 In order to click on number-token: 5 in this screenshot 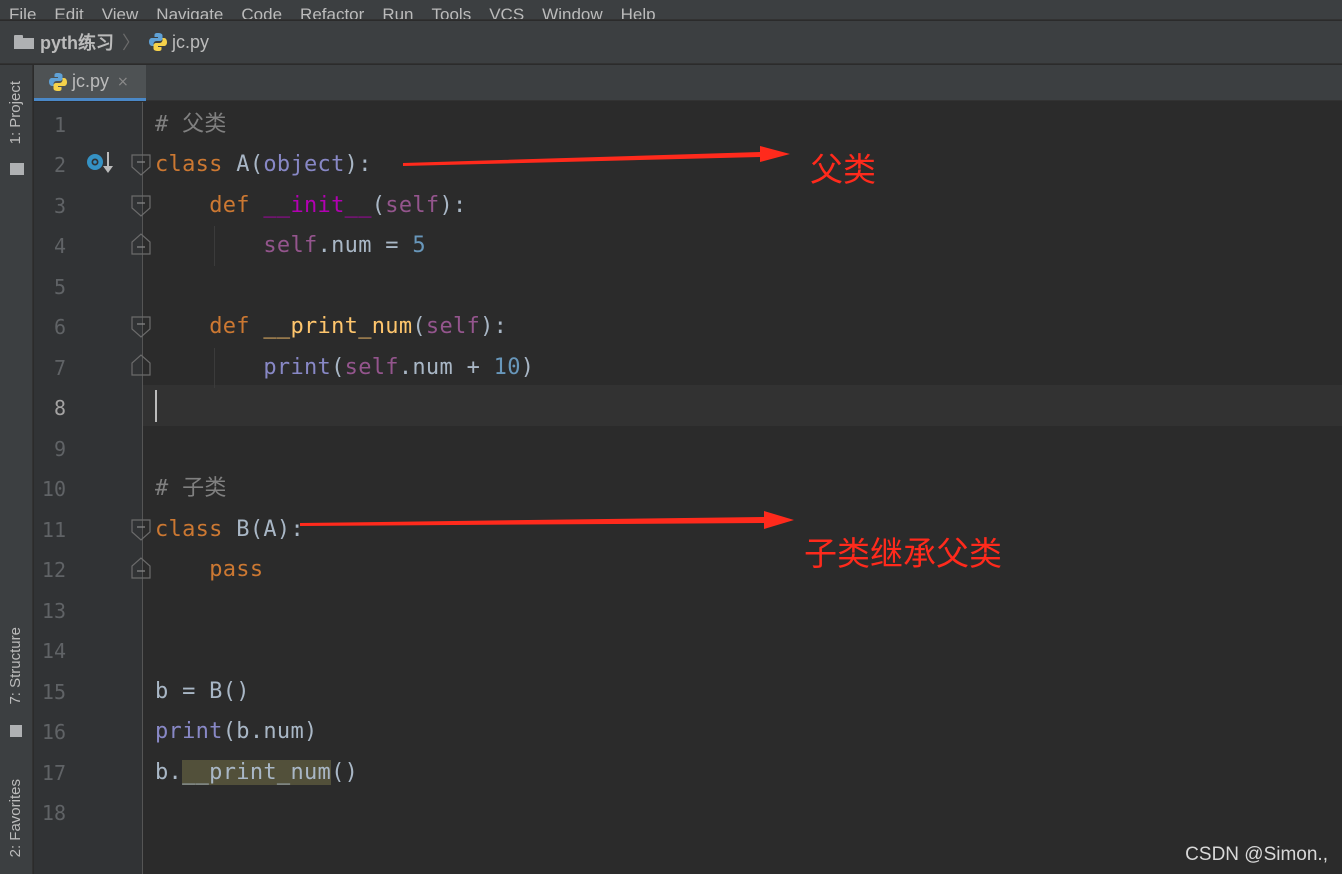, I will do `click(419, 245)`.